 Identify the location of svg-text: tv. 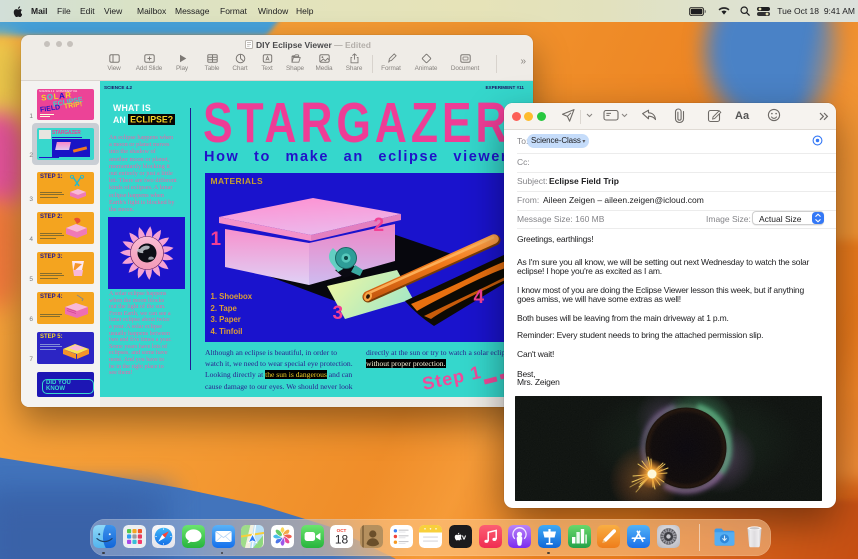
(463, 537).